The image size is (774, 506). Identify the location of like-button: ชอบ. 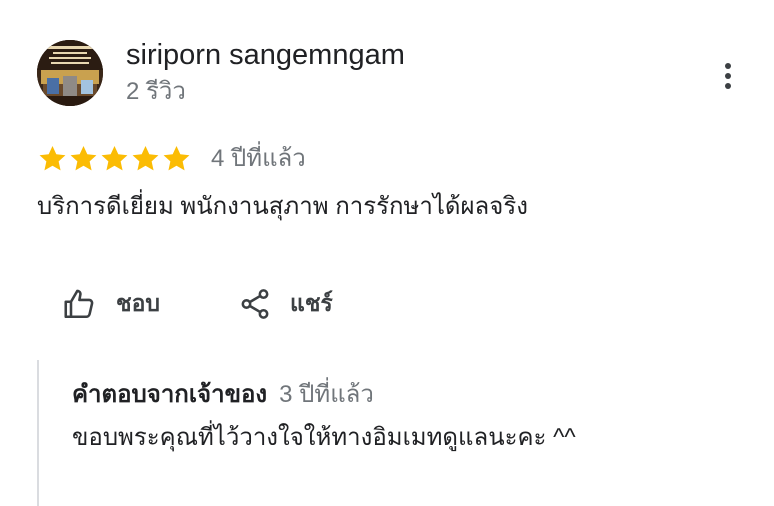
(111, 304).